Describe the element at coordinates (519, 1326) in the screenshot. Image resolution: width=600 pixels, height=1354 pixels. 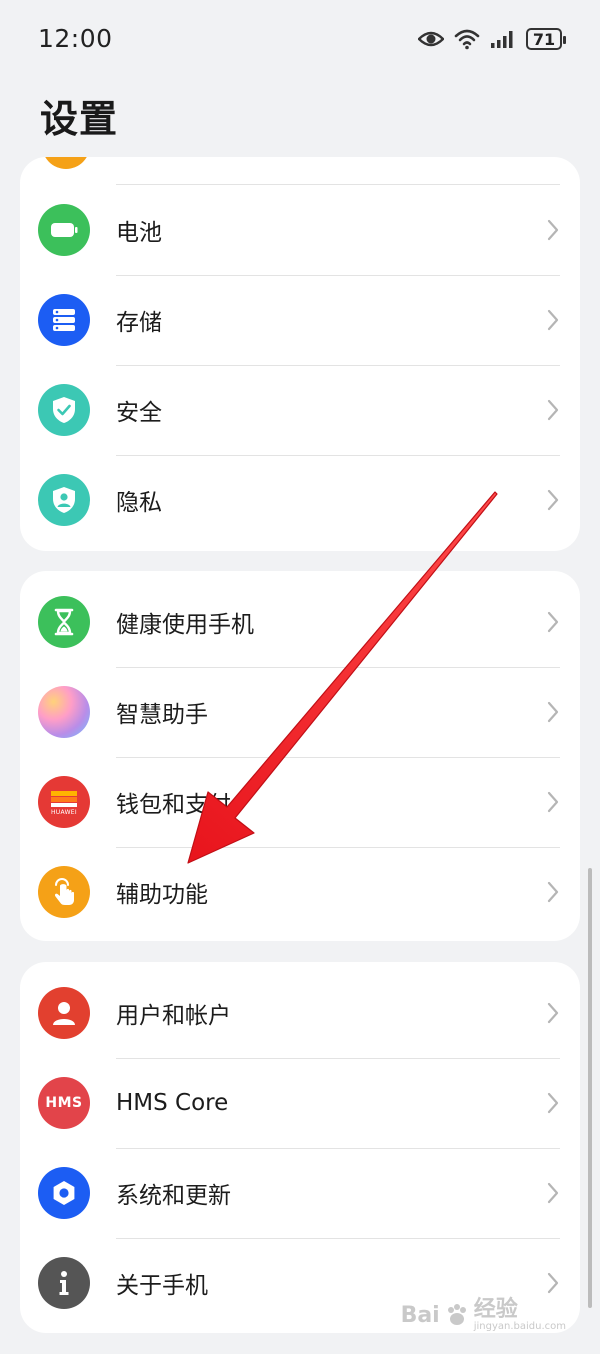
I see `watermark-url: jingyan.baidu.com` at that location.